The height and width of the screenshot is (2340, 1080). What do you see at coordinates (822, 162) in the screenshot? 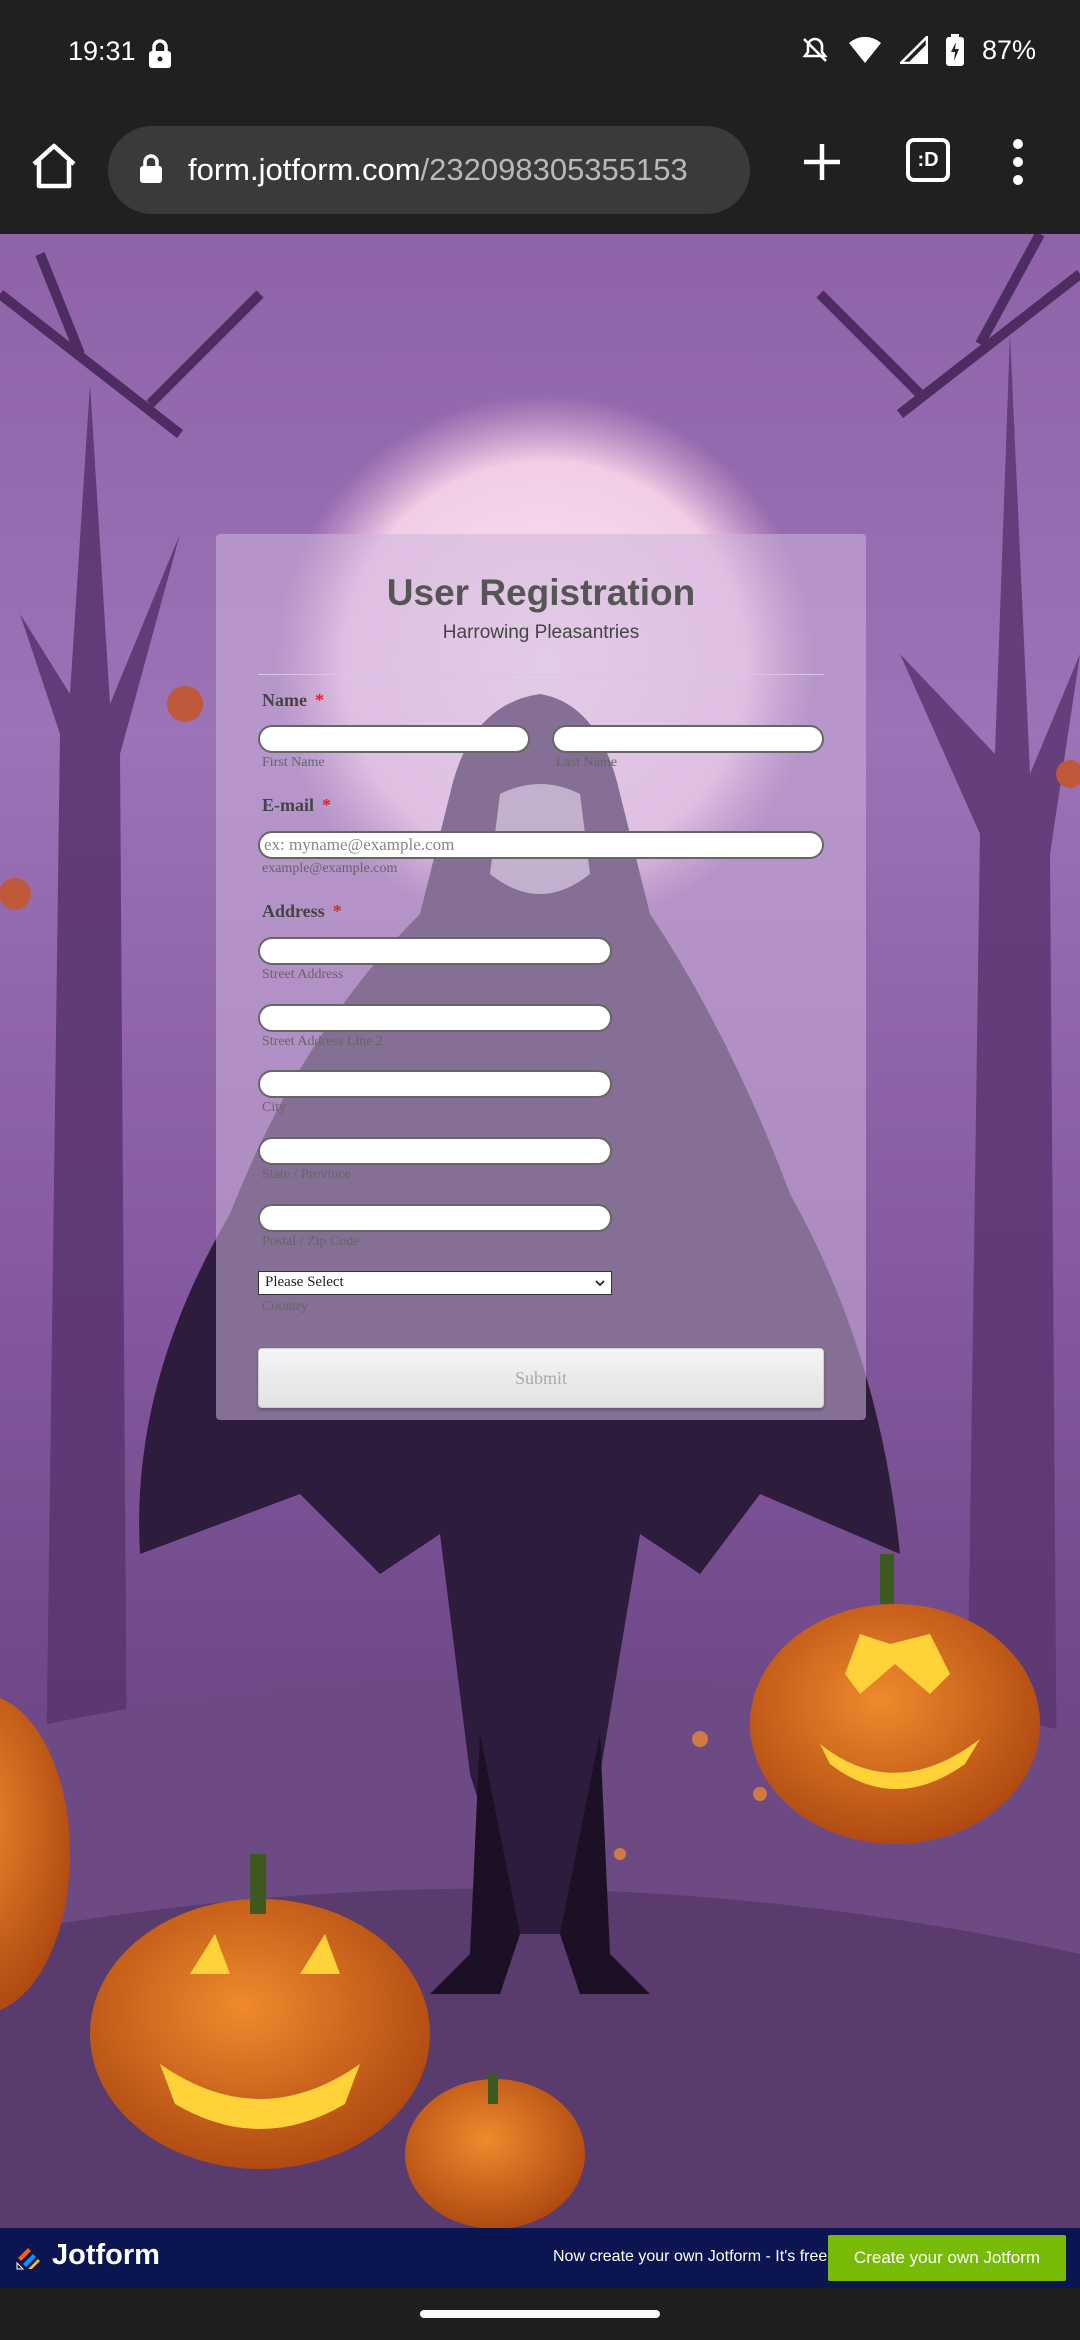
I see `new-tab-icon` at bounding box center [822, 162].